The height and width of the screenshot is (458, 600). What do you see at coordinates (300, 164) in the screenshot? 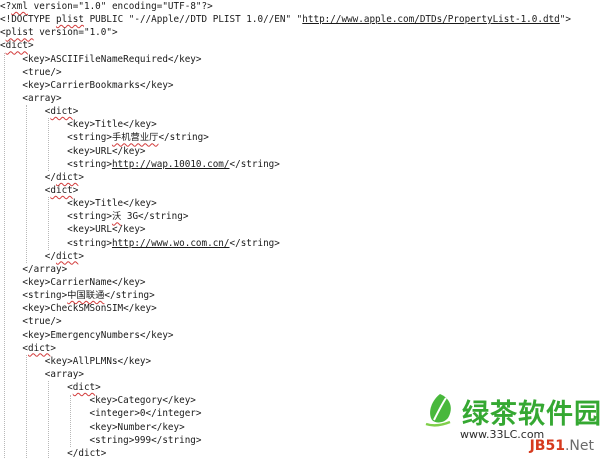
I see `code-line: <string>http://wap.10010.com/</string>` at bounding box center [300, 164].